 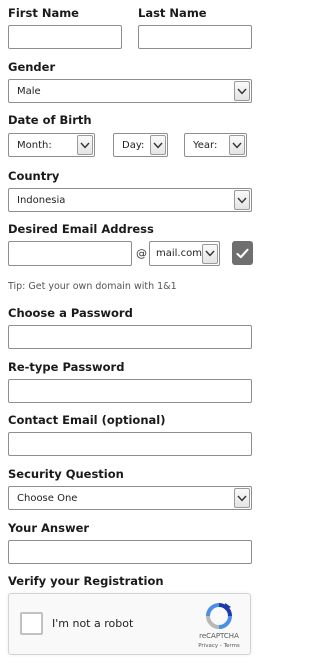 I want to click on gender-value: Male, so click(x=29, y=91).